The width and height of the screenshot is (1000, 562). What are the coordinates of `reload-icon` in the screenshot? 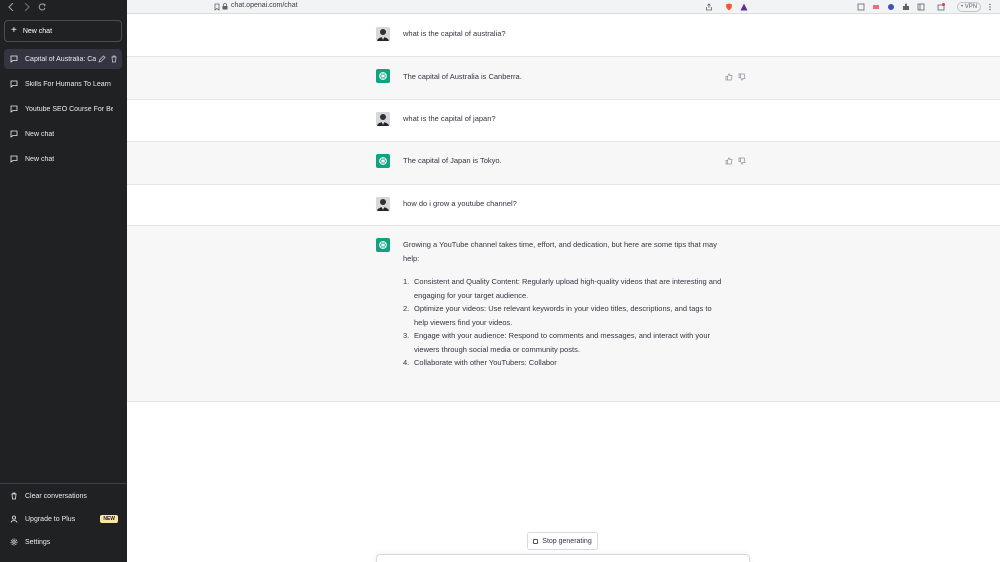 It's located at (42, 7).